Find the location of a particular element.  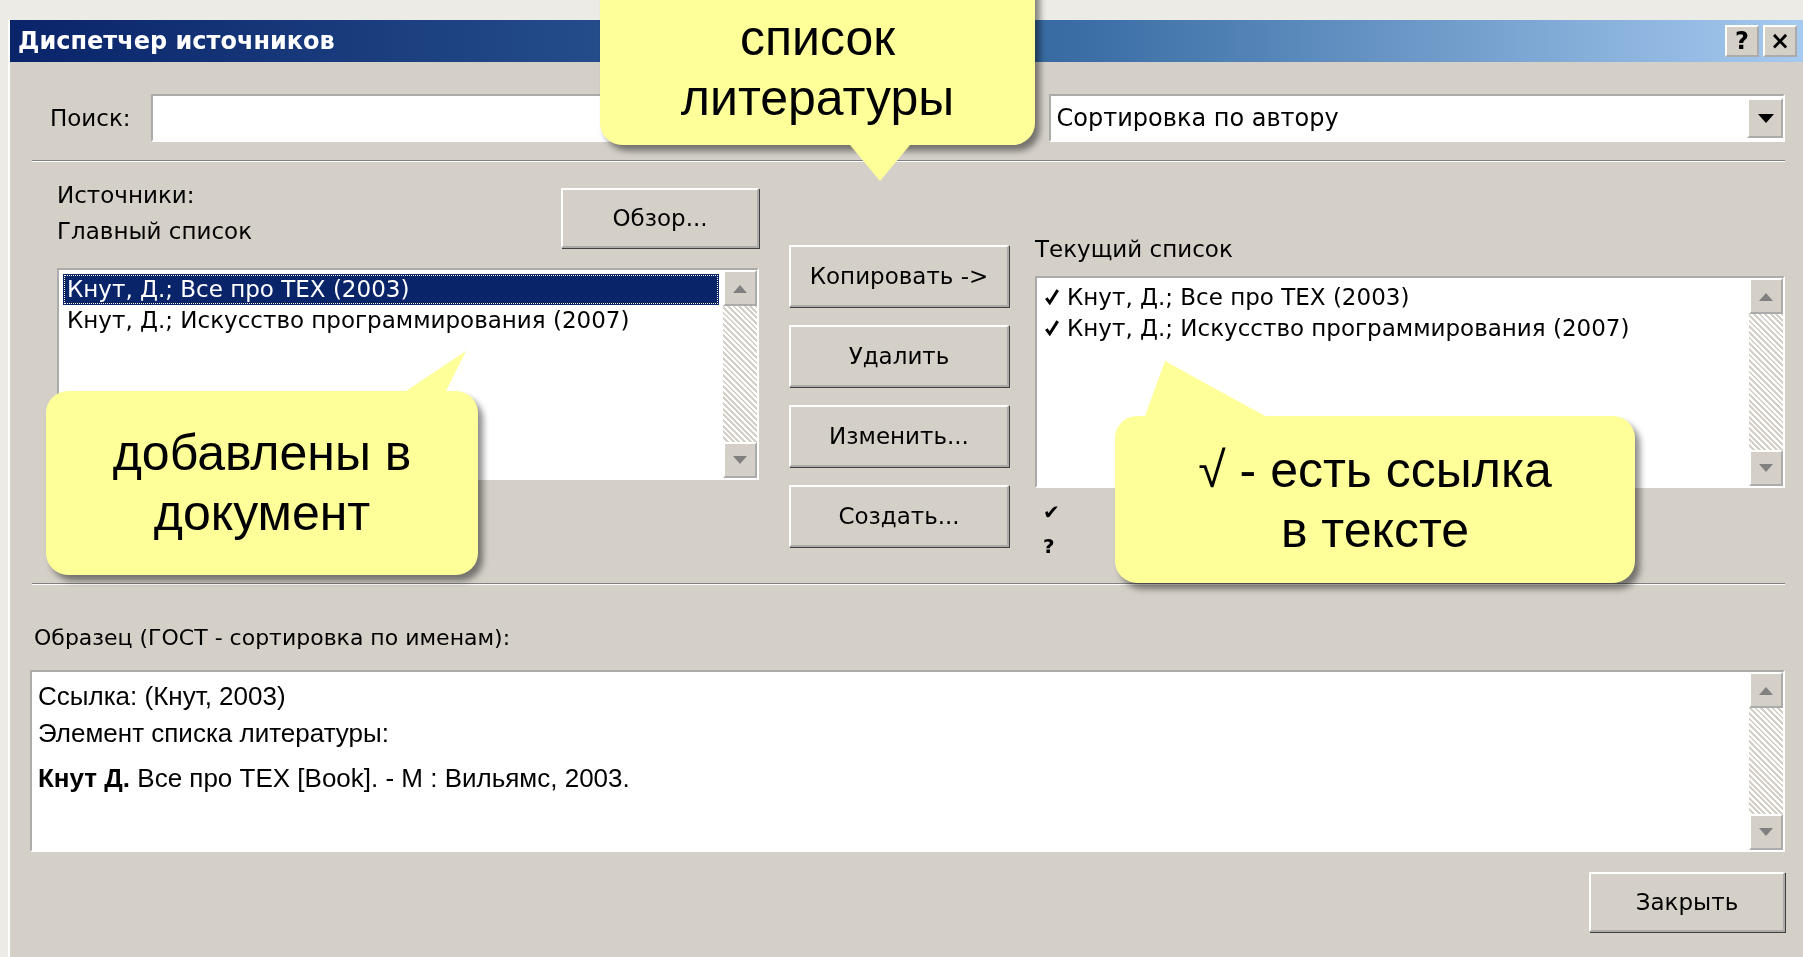

callout-text: √ - есть ссылка is located at coordinates (1375, 470).